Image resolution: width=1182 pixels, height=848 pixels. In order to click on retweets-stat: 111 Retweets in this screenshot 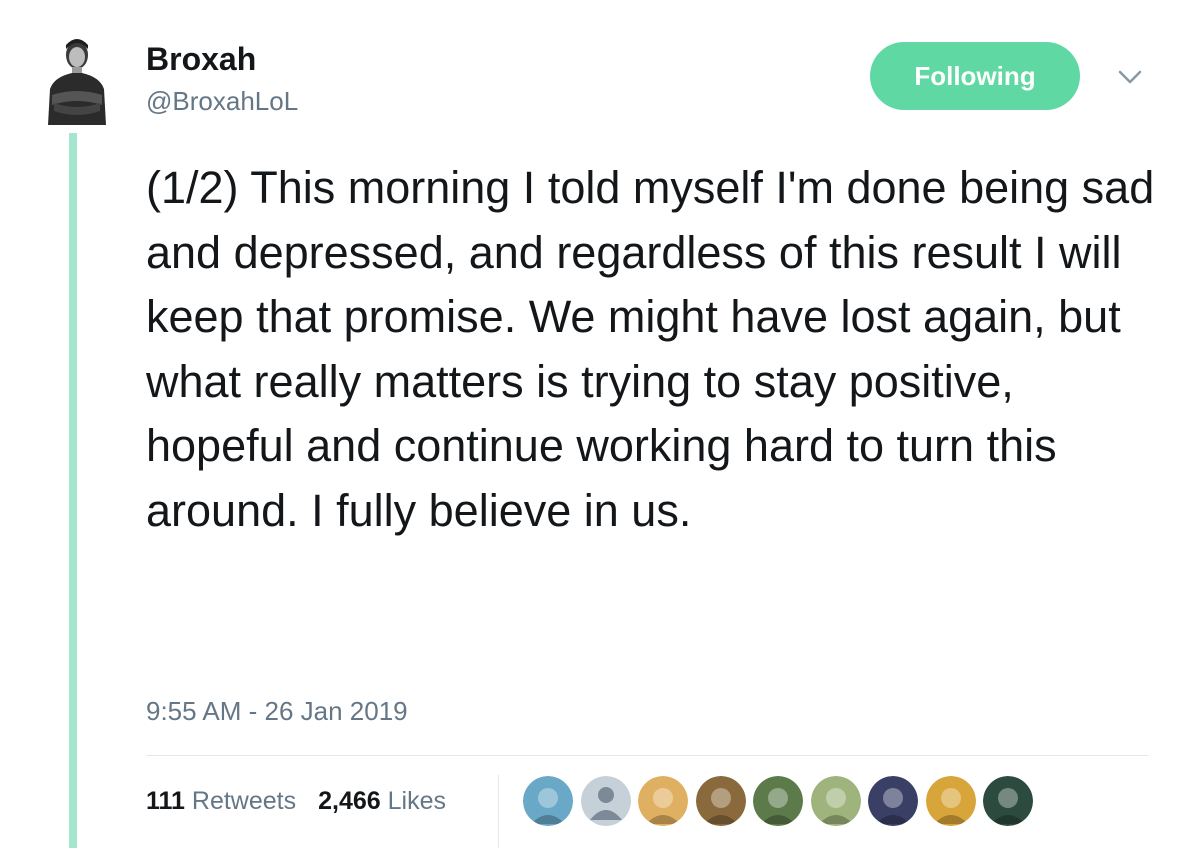, I will do `click(221, 801)`.